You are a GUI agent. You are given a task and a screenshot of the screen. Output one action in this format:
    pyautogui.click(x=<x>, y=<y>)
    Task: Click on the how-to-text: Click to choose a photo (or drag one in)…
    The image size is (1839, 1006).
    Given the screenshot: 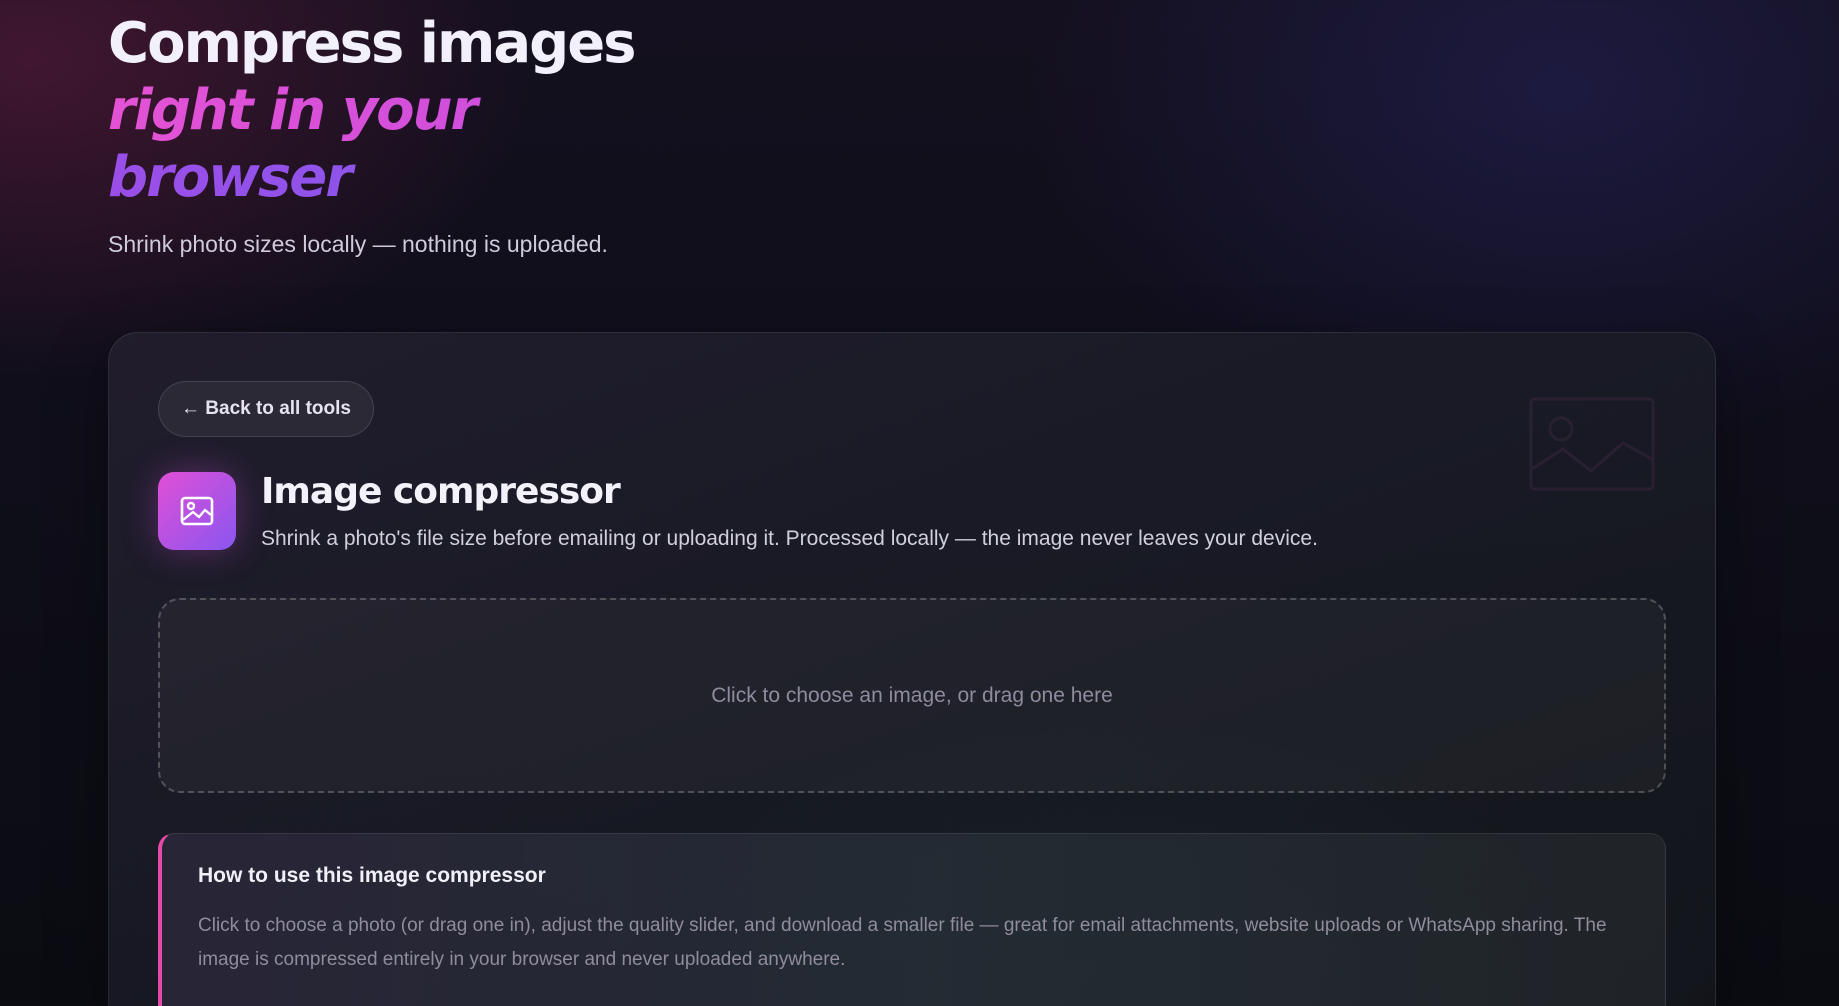 What is the action you would take?
    pyautogui.click(x=902, y=942)
    